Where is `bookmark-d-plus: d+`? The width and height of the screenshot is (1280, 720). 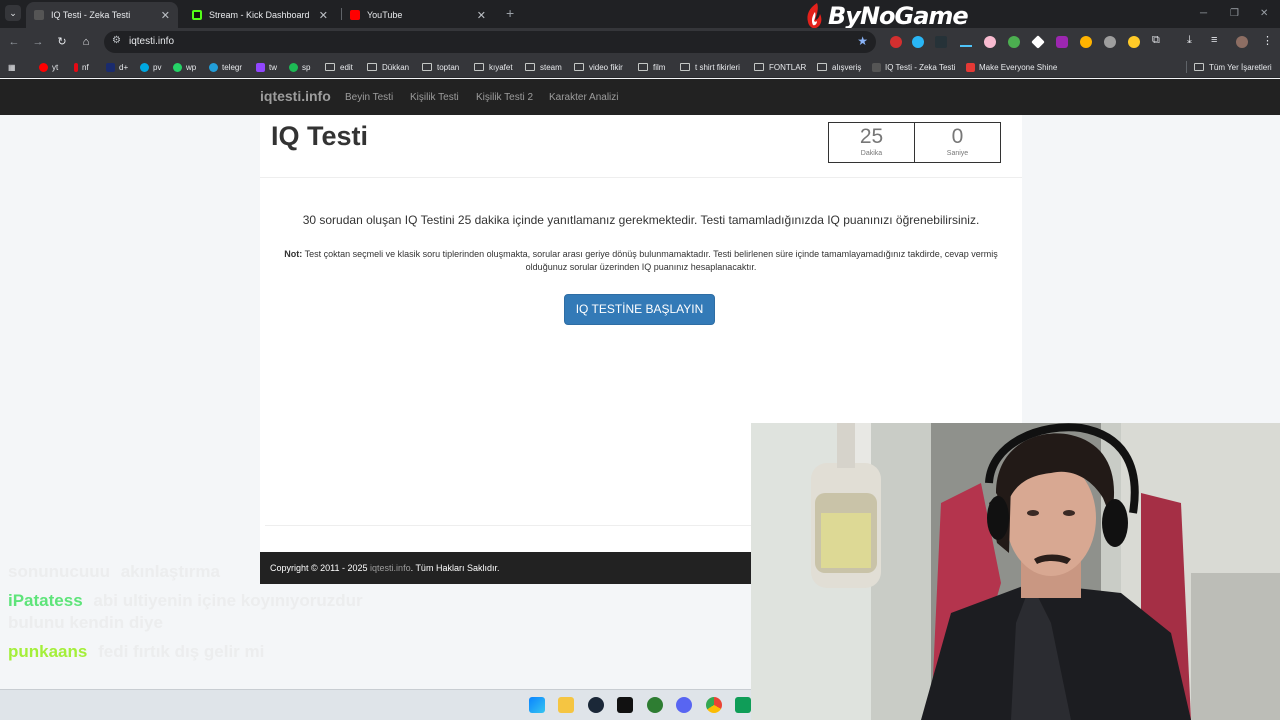 bookmark-d-plus: d+ is located at coordinates (117, 67).